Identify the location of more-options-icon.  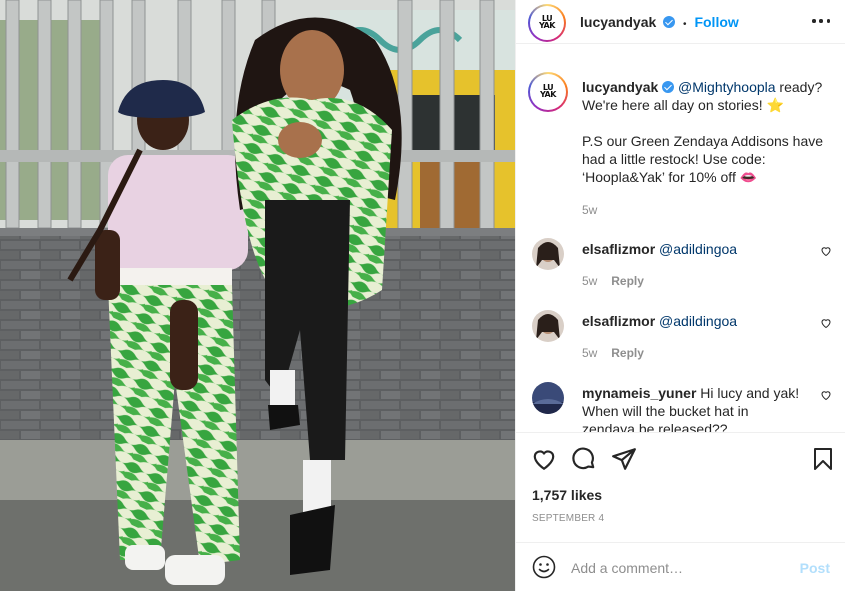
(821, 21).